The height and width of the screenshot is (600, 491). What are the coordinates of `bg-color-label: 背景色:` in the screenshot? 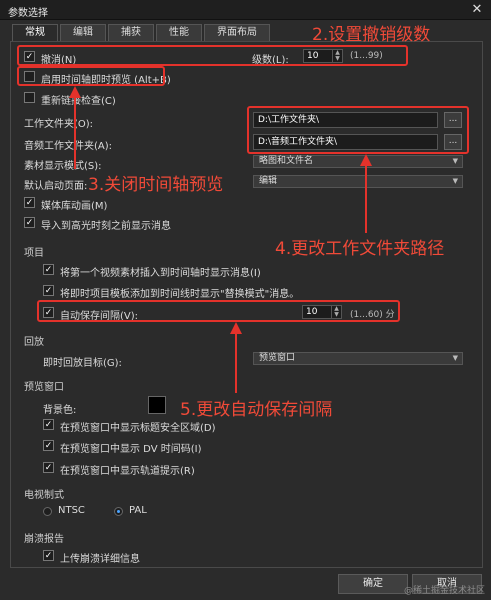 It's located at (60, 410).